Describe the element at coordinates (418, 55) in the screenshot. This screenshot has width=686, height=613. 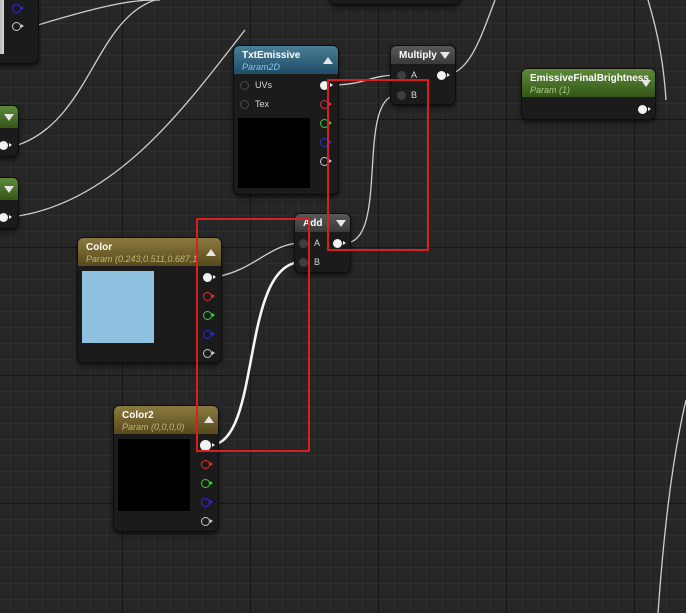
I see `multiply-title: Multiply` at that location.